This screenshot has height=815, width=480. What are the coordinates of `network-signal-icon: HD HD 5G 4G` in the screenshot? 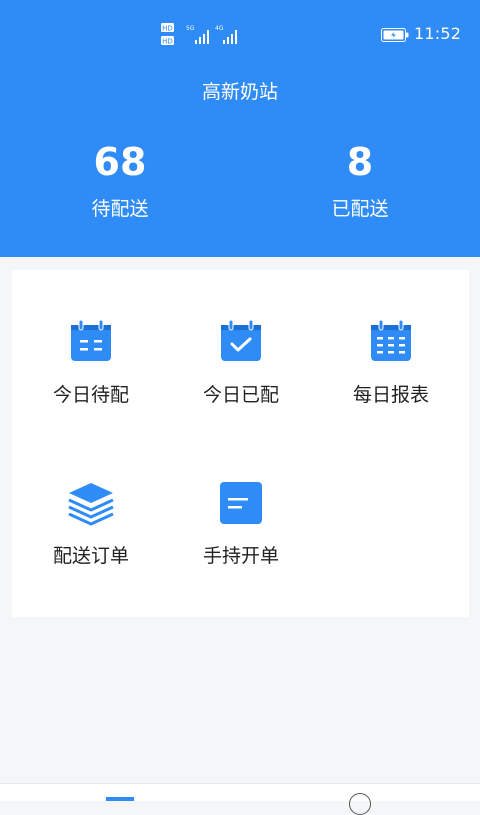 It's located at (199, 34).